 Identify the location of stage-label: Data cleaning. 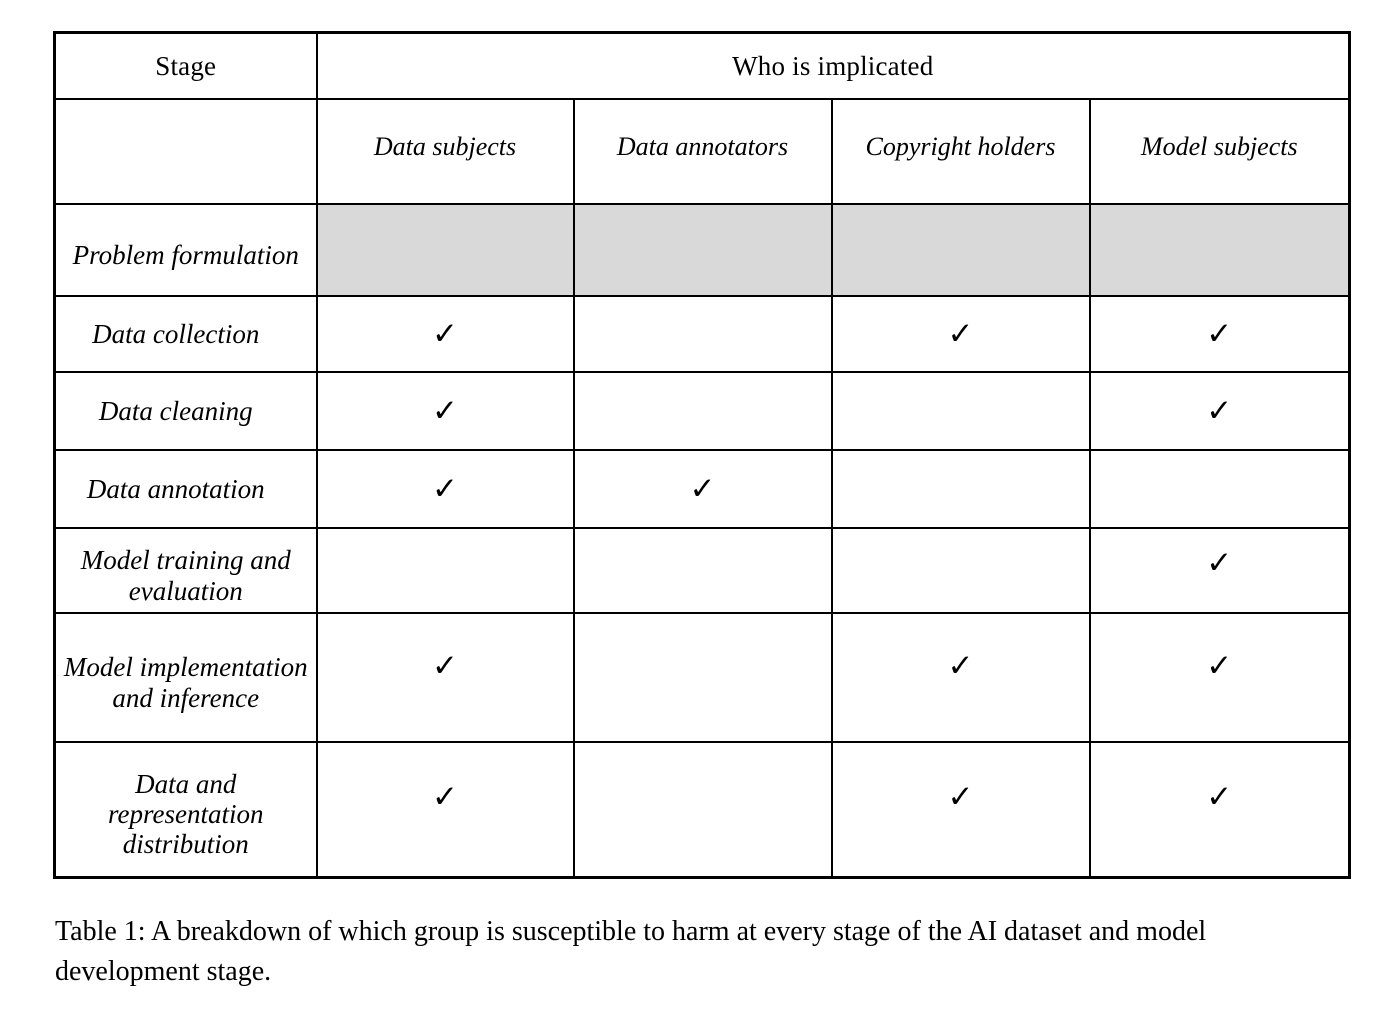
(185, 411).